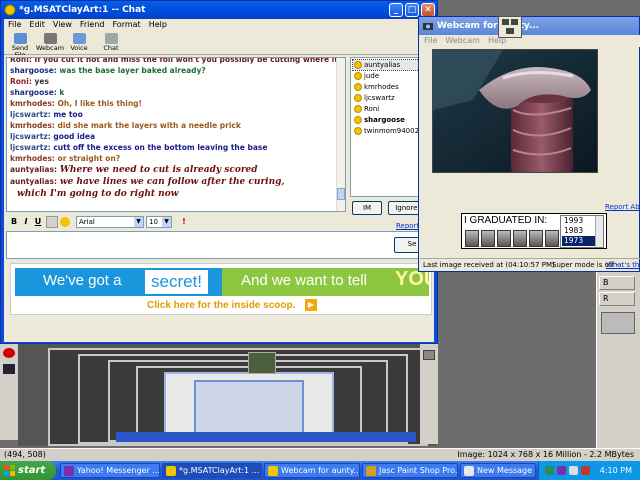 The image size is (640, 480). What do you see at coordinates (218, 245) in the screenshot?
I see `message-input` at bounding box center [218, 245].